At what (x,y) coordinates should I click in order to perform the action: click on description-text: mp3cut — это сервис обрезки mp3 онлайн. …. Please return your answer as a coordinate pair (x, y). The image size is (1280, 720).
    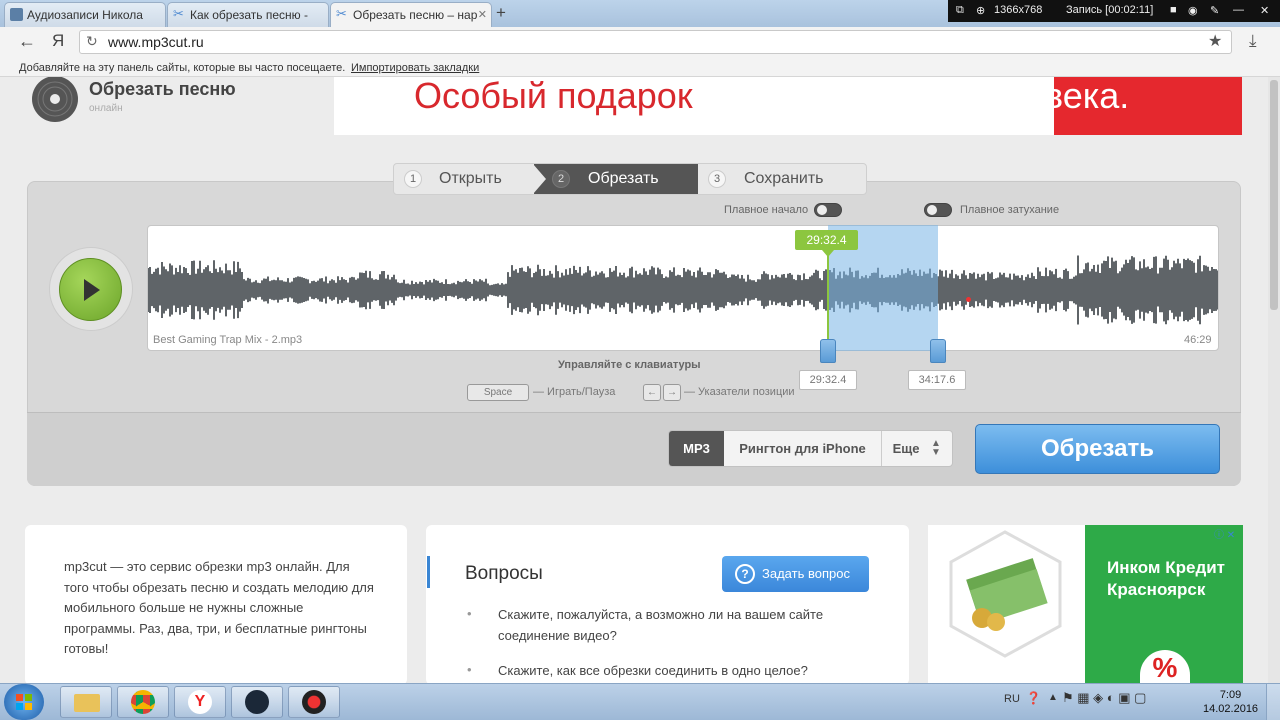
    Looking at the image, I should click on (219, 607).